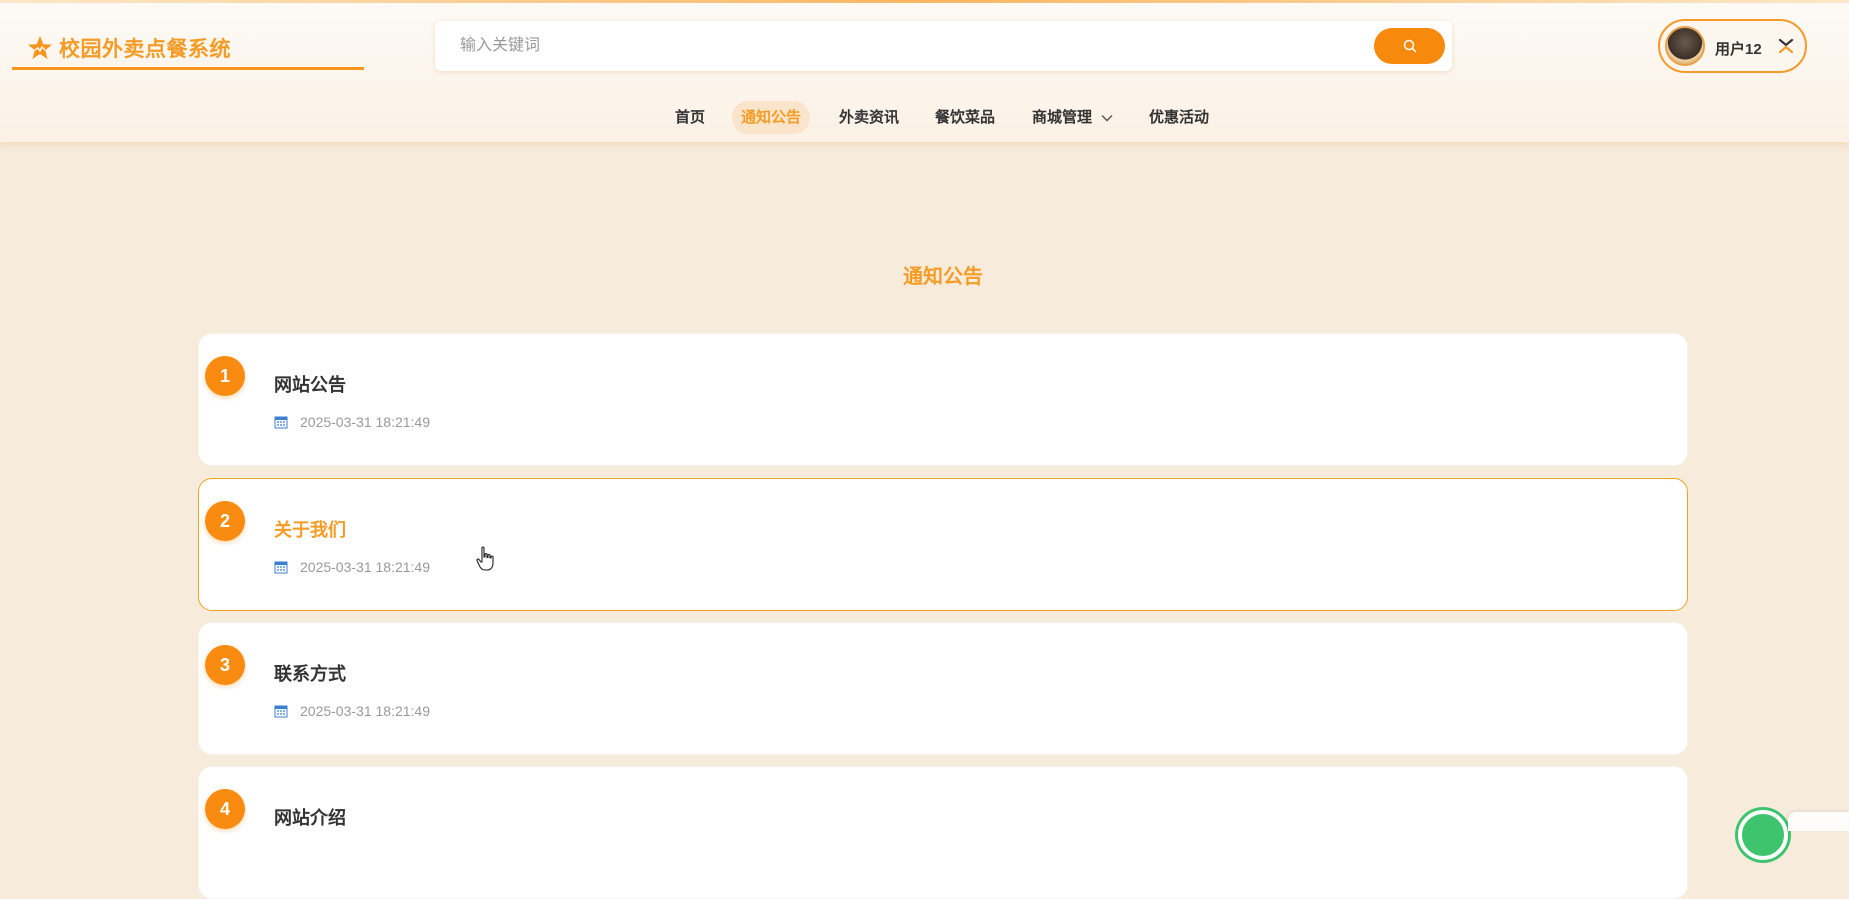 This screenshot has height=899, width=1849. I want to click on page-title: 通知公告, so click(943, 277).